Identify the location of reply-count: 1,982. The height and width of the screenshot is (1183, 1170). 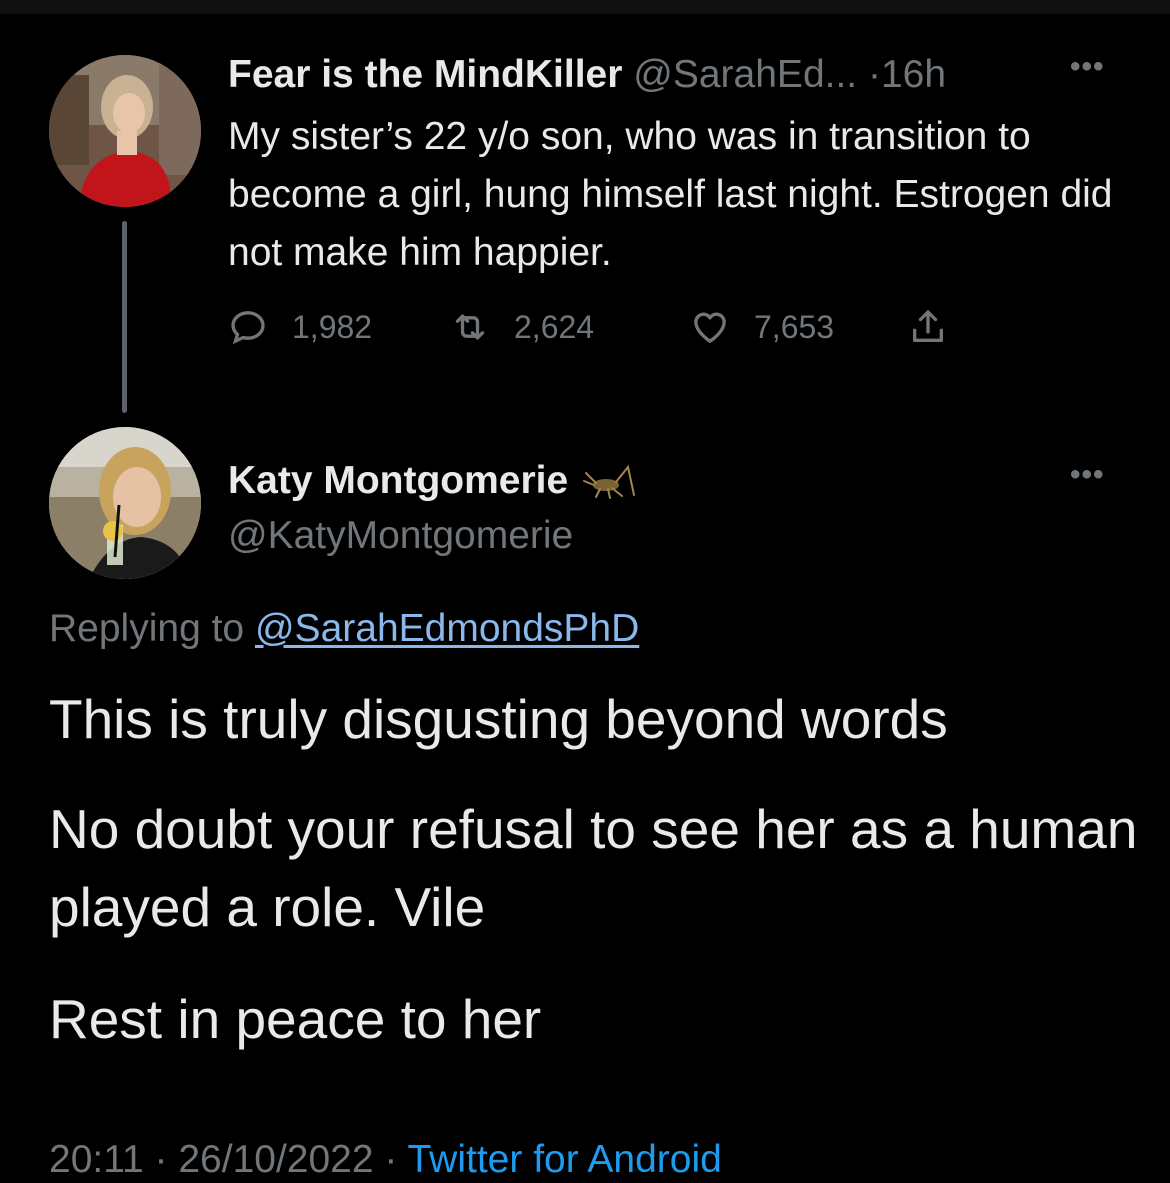
(332, 326).